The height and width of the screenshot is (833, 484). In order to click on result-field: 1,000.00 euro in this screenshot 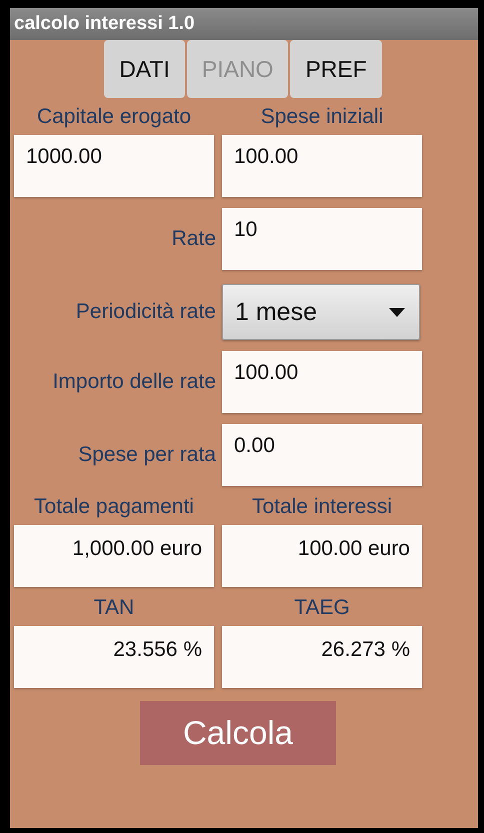, I will do `click(114, 556)`.